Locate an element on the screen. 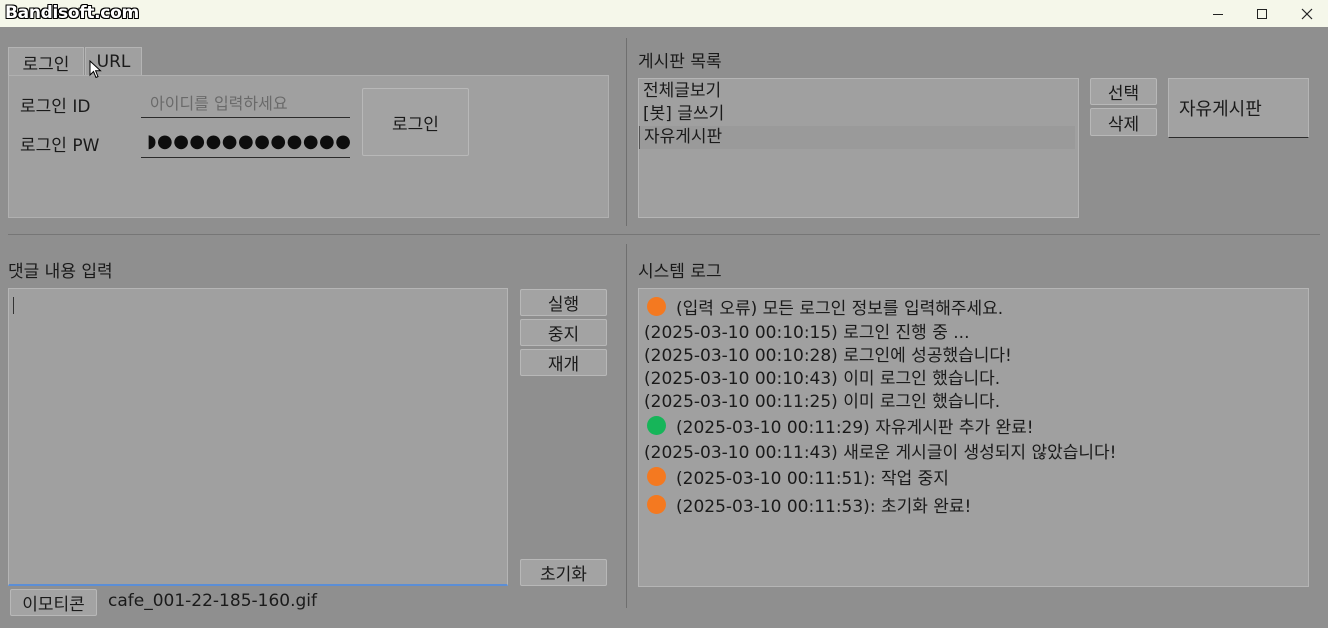 The image size is (1328, 628). list-item: 전체글보기 is located at coordinates (858, 91).